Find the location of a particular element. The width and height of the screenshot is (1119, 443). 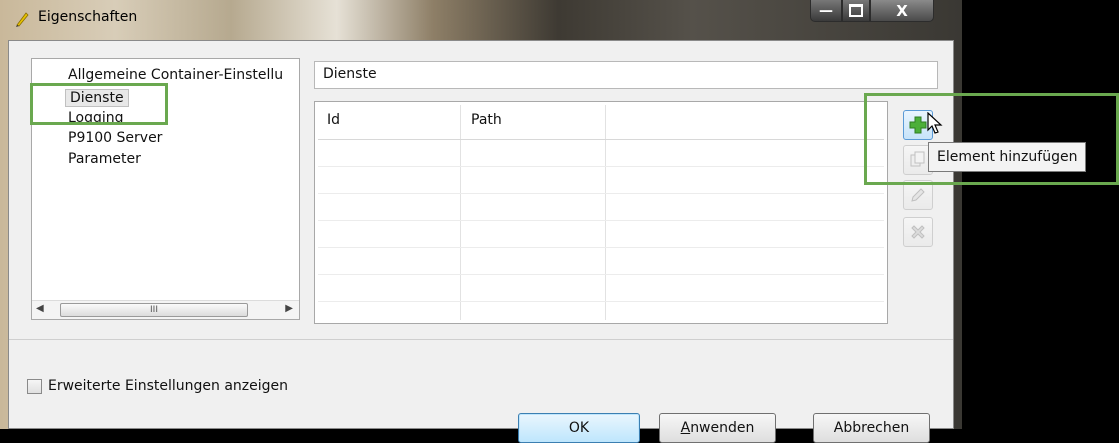

edit-element-button is located at coordinates (918, 195).